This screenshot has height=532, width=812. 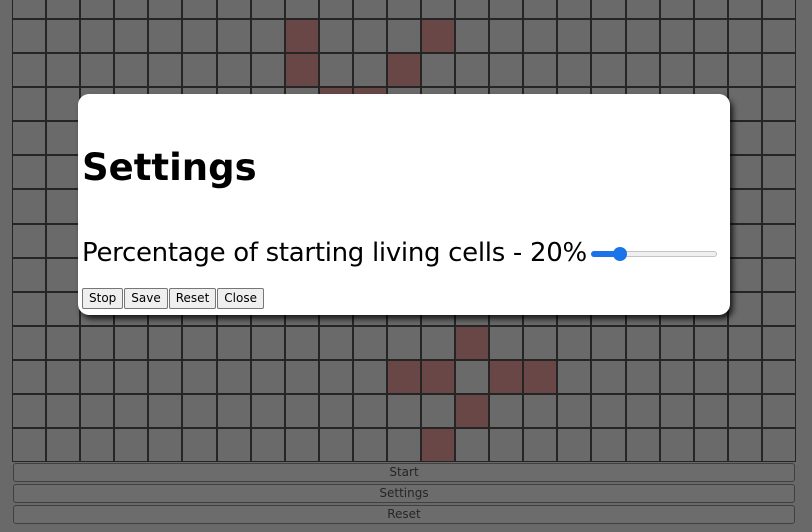 I want to click on living-cells-slider, so click(x=653, y=253).